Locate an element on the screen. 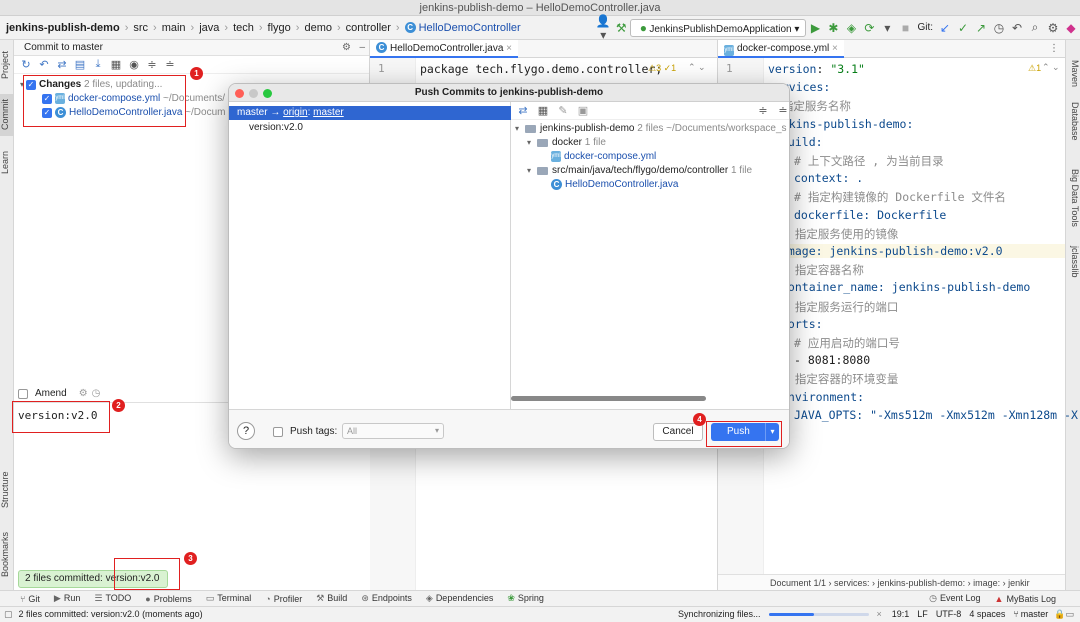 This screenshot has height=622, width=1080. tool-tab-project: Project is located at coordinates (7, 65).